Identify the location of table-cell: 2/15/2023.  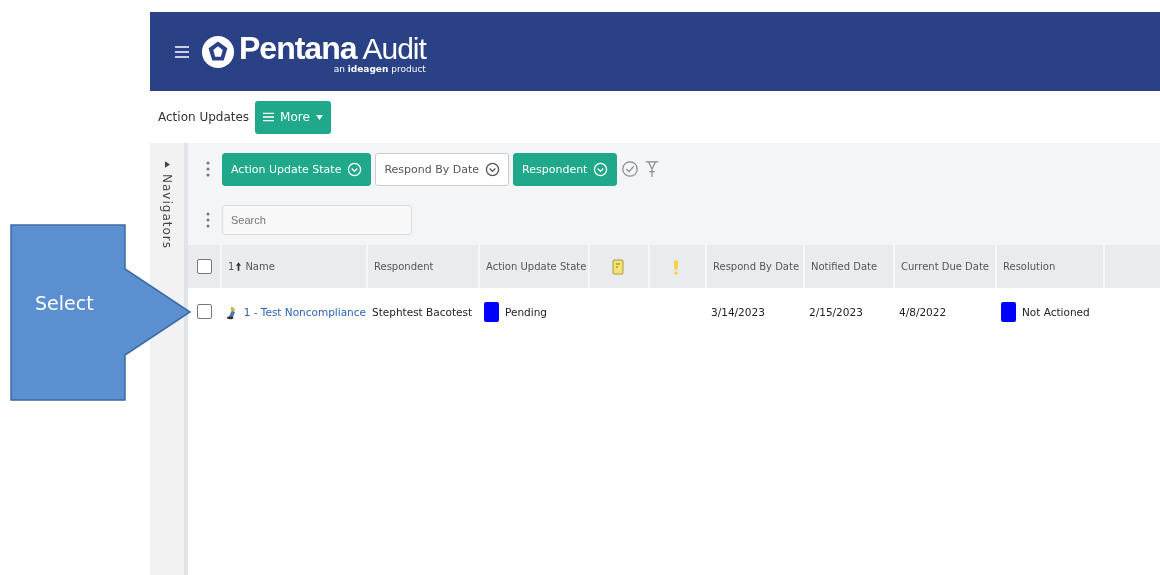
(836, 311).